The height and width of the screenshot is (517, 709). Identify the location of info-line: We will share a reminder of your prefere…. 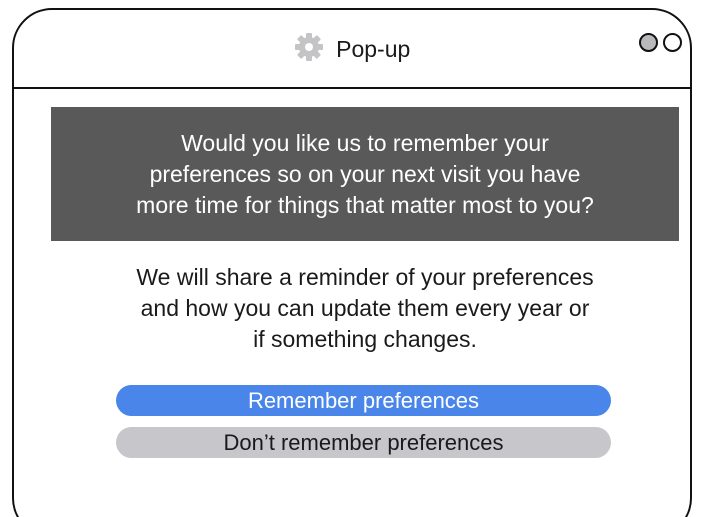
(365, 277).